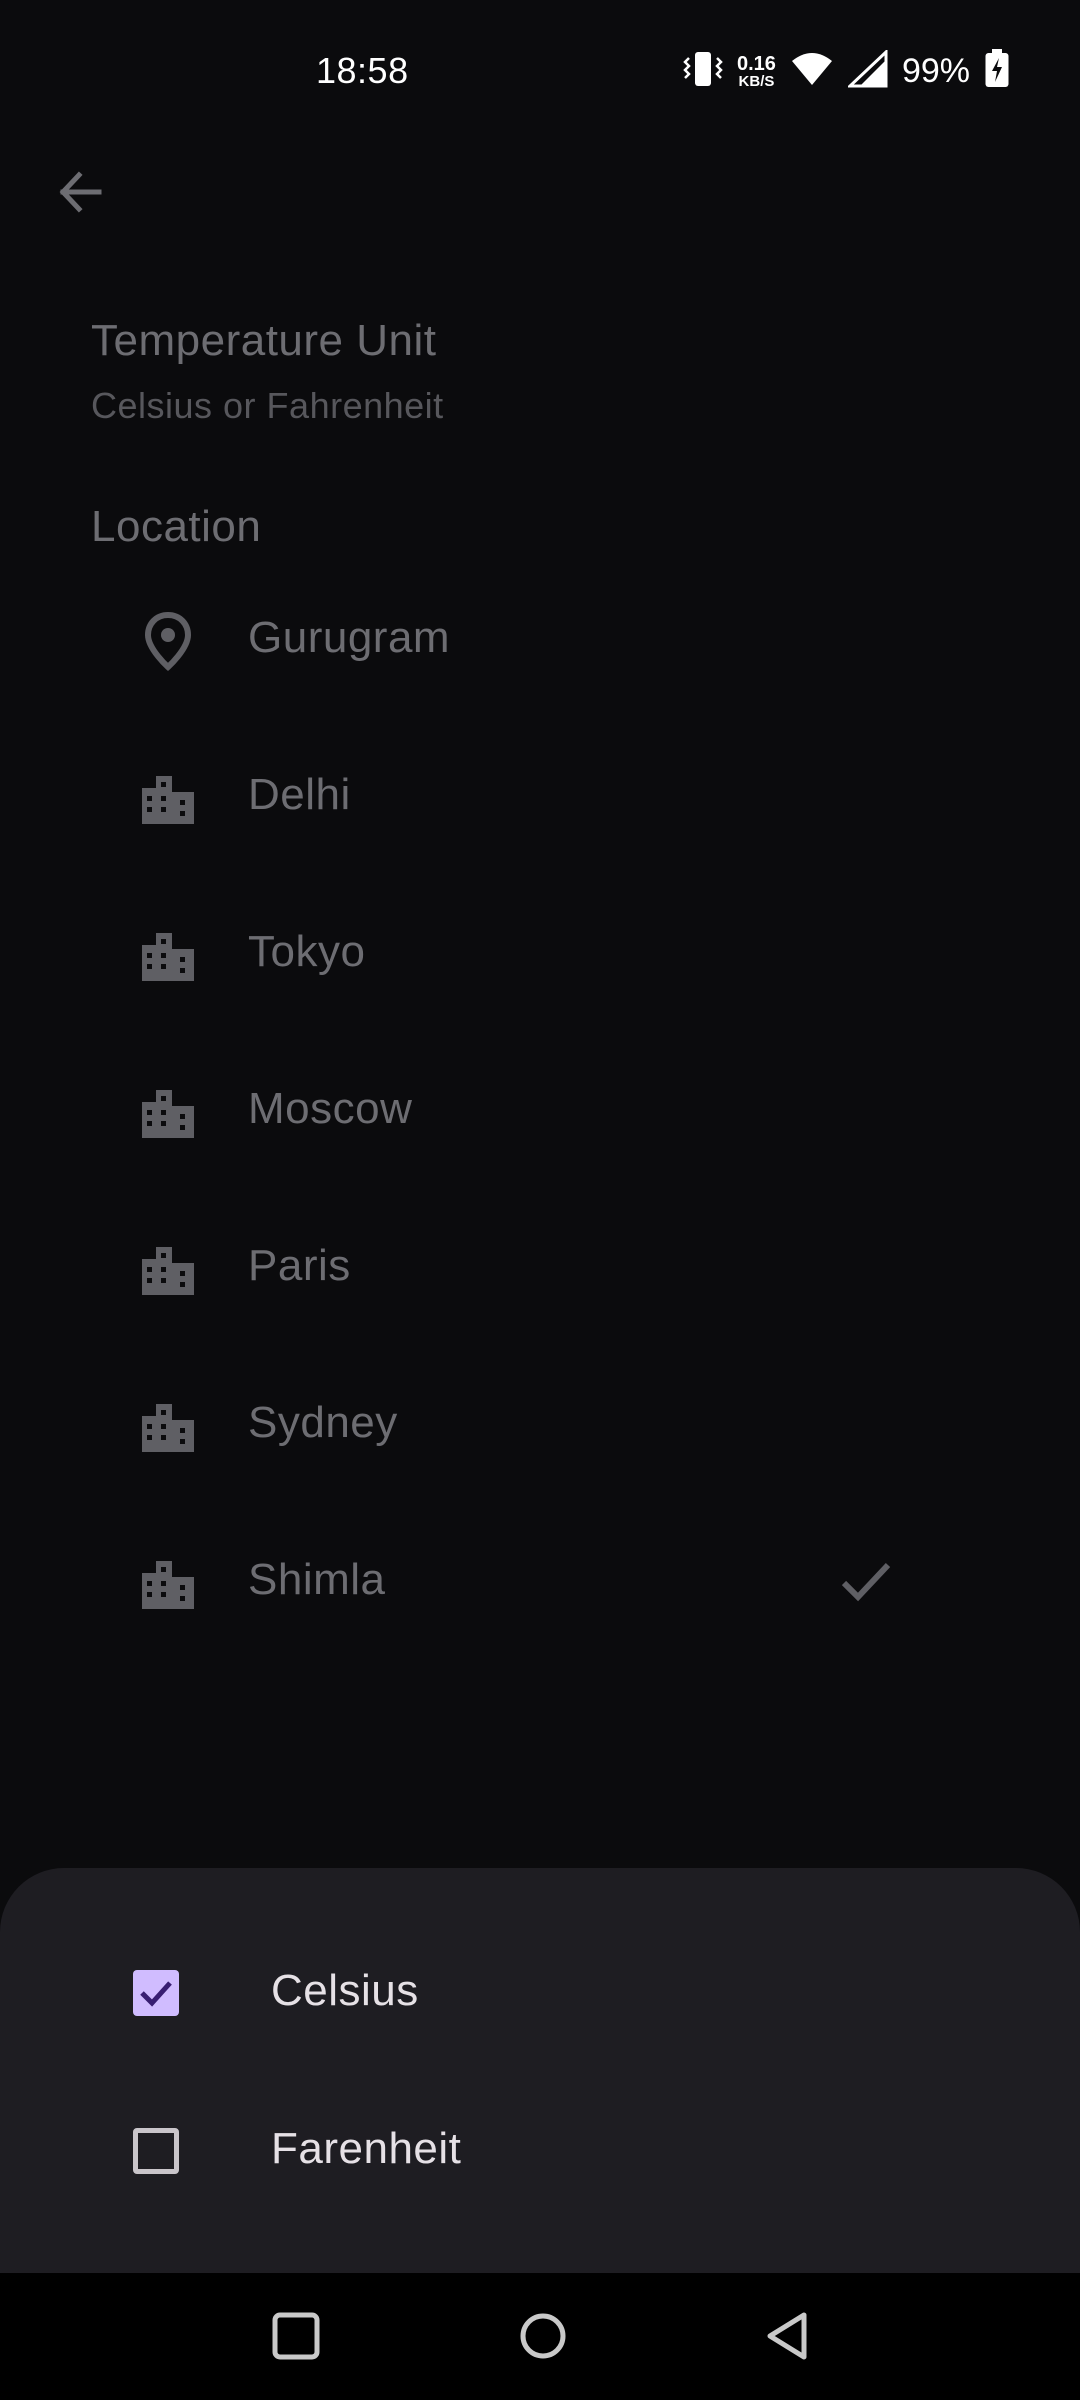 This screenshot has height=2400, width=1080. What do you see at coordinates (323, 1422) in the screenshot?
I see `location-label: Sydney` at bounding box center [323, 1422].